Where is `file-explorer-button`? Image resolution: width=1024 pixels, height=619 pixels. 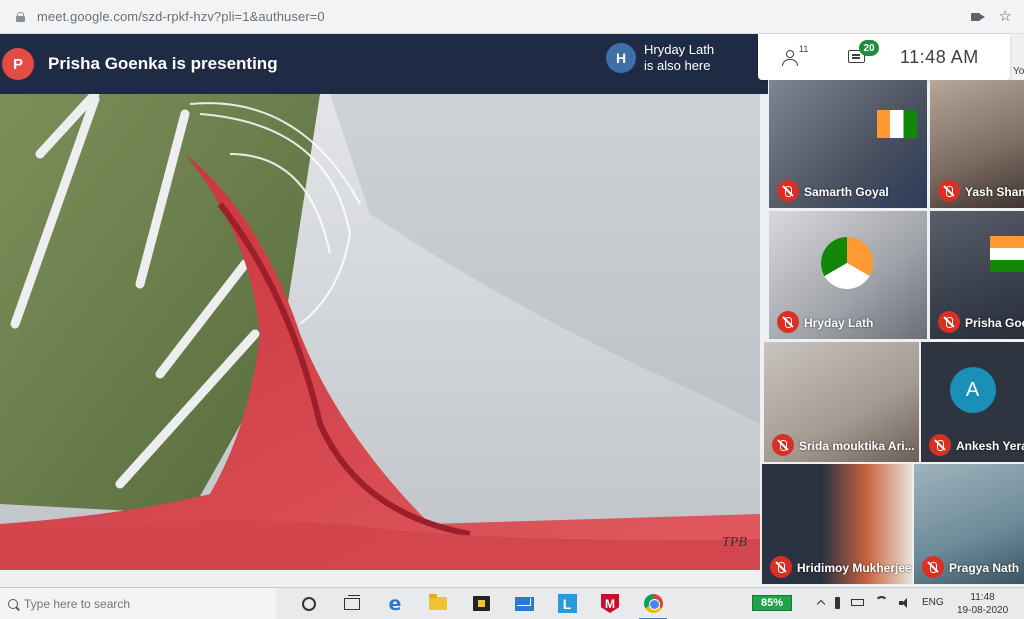
file-explorer-button is located at coordinates (438, 604).